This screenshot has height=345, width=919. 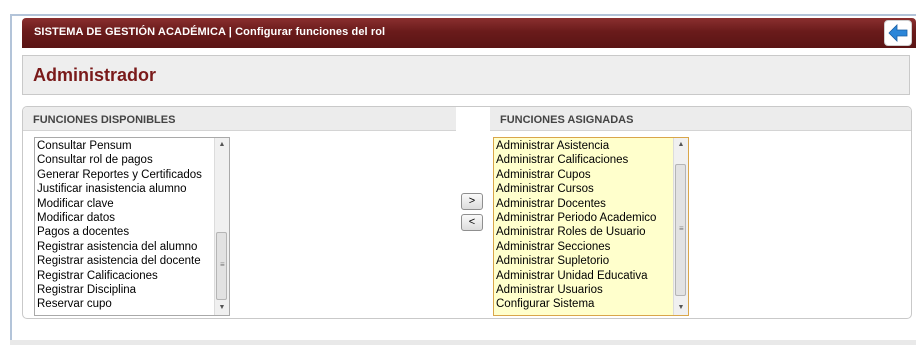 I want to click on list-item: Administrar Cursos, so click(x=584, y=189).